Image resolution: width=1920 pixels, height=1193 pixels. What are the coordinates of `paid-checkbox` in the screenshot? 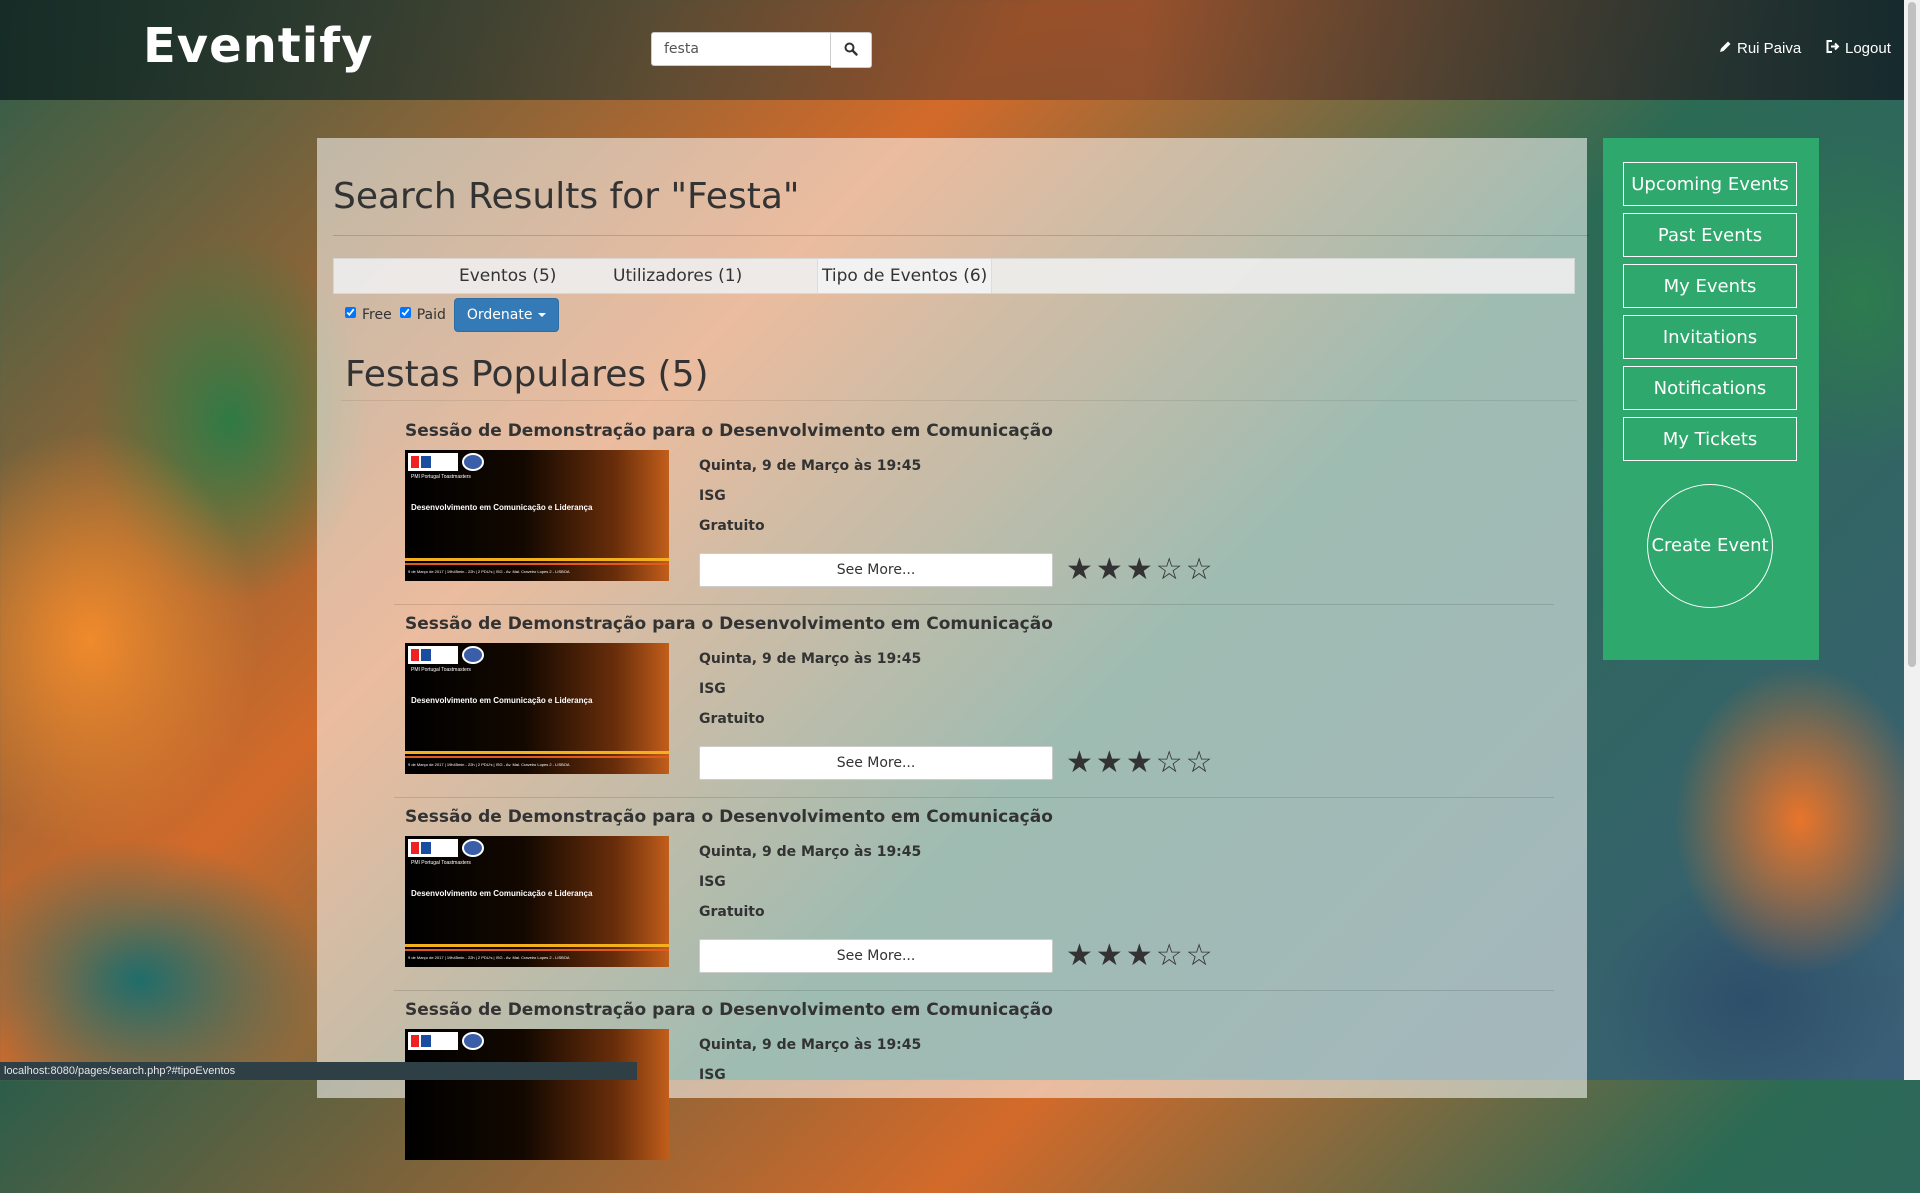 It's located at (405, 312).